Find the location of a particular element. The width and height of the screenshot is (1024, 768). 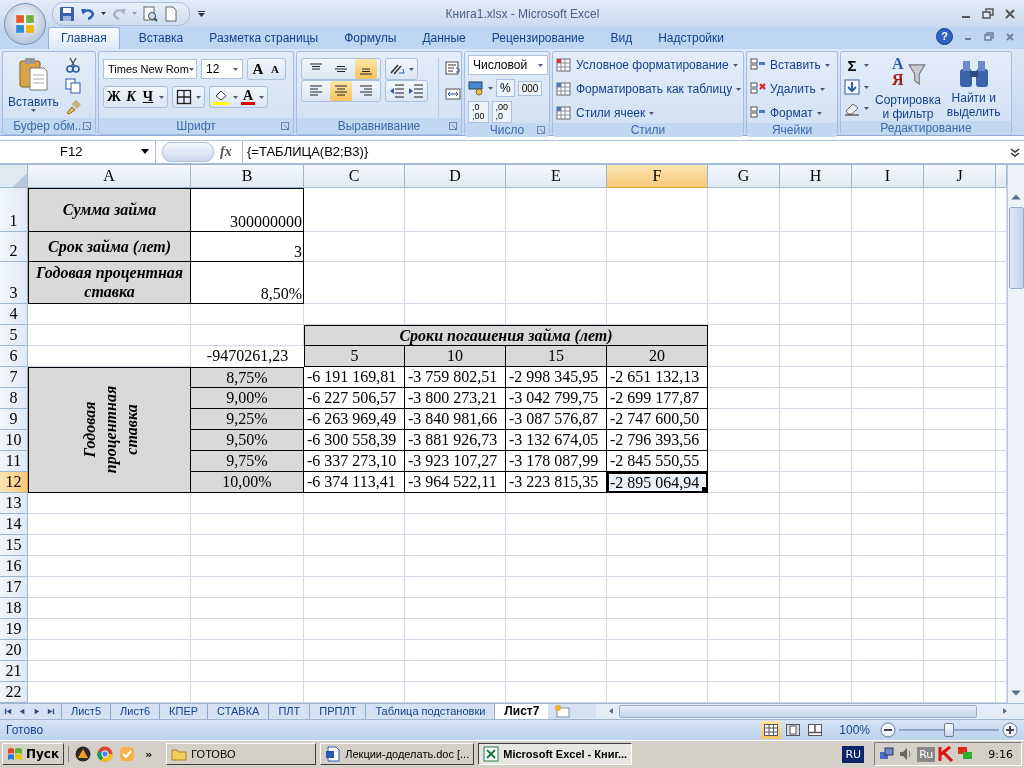

row-header: 5 is located at coordinates (14, 335).